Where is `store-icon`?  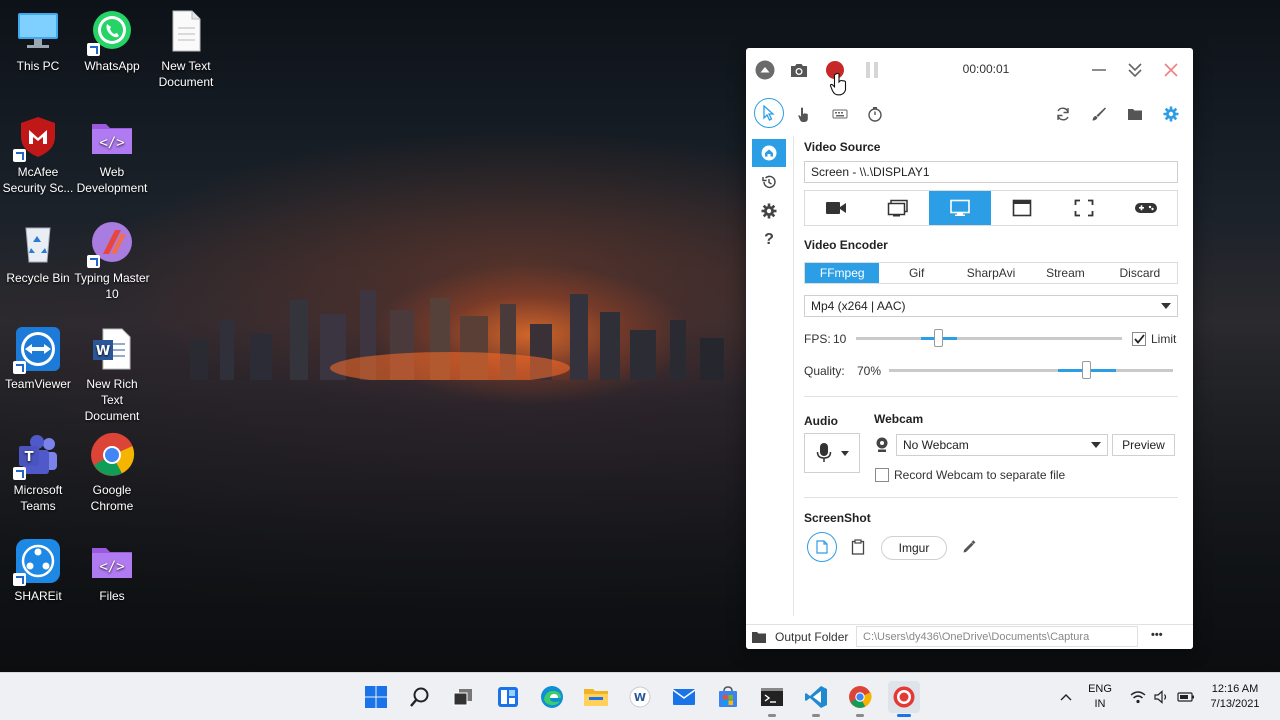 store-icon is located at coordinates (728, 696).